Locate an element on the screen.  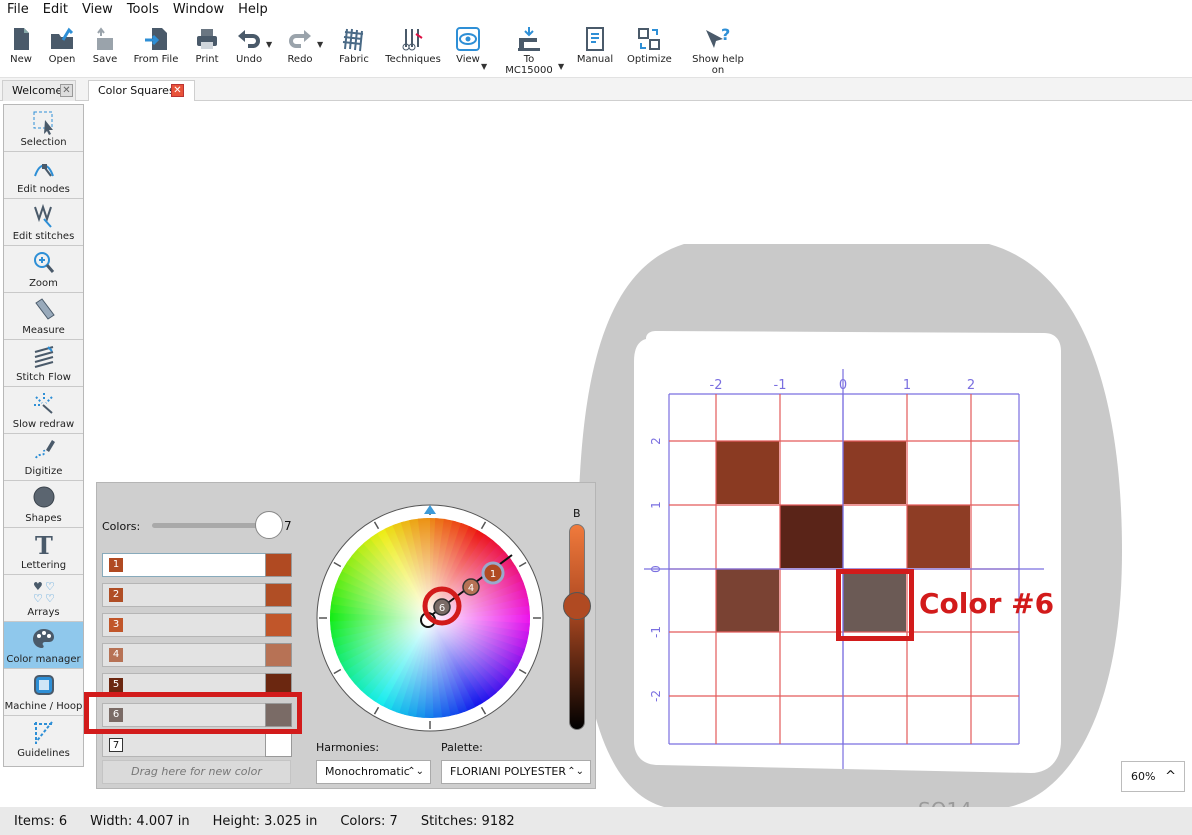
palette-icon is located at coordinates (43, 638).